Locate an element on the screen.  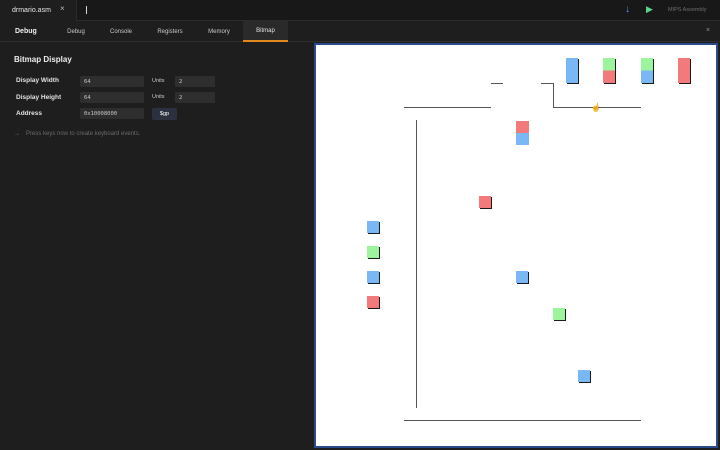
preview-pill-1-top is located at coordinates (572, 64).